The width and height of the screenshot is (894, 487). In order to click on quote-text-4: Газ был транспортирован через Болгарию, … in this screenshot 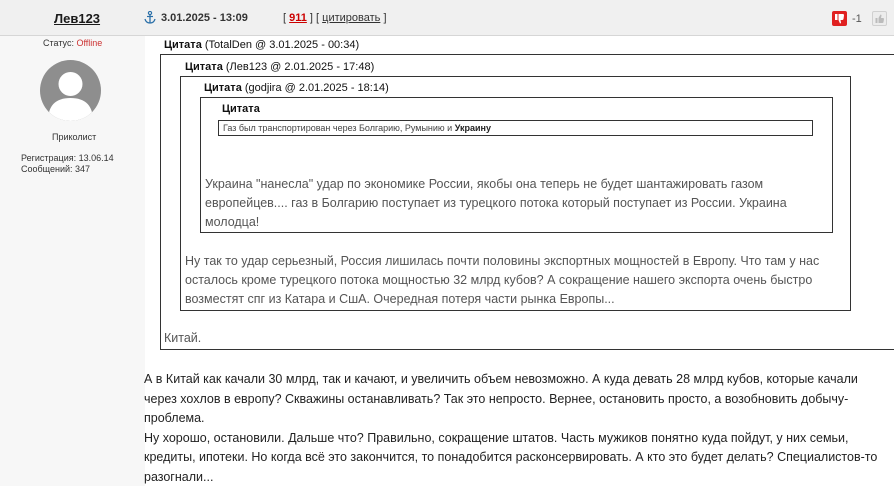, I will do `click(337, 128)`.